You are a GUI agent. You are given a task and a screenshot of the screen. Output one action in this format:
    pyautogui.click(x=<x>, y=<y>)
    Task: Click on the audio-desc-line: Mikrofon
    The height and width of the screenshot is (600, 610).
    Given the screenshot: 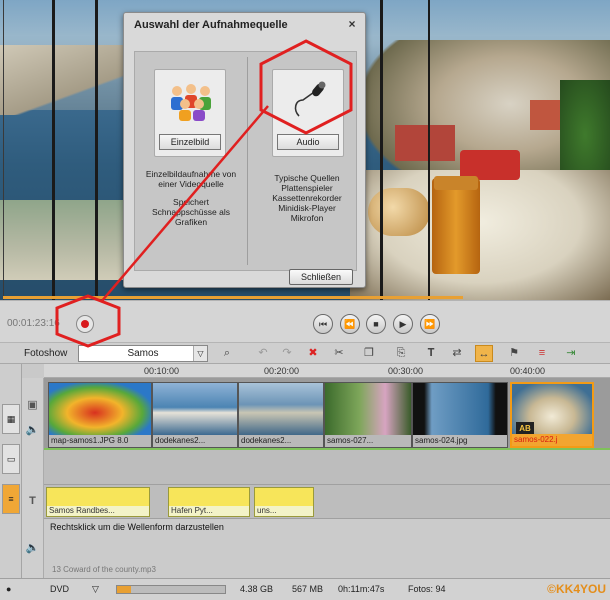 What is the action you would take?
    pyautogui.click(x=307, y=218)
    